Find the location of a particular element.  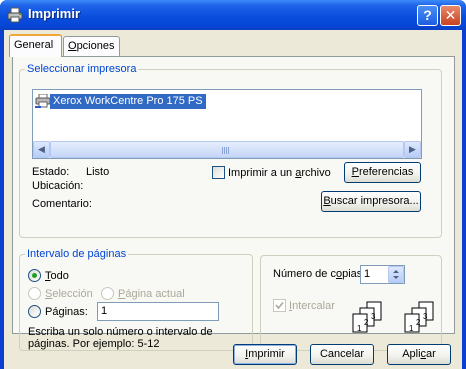

pages-label: Páginas: is located at coordinates (66, 312).